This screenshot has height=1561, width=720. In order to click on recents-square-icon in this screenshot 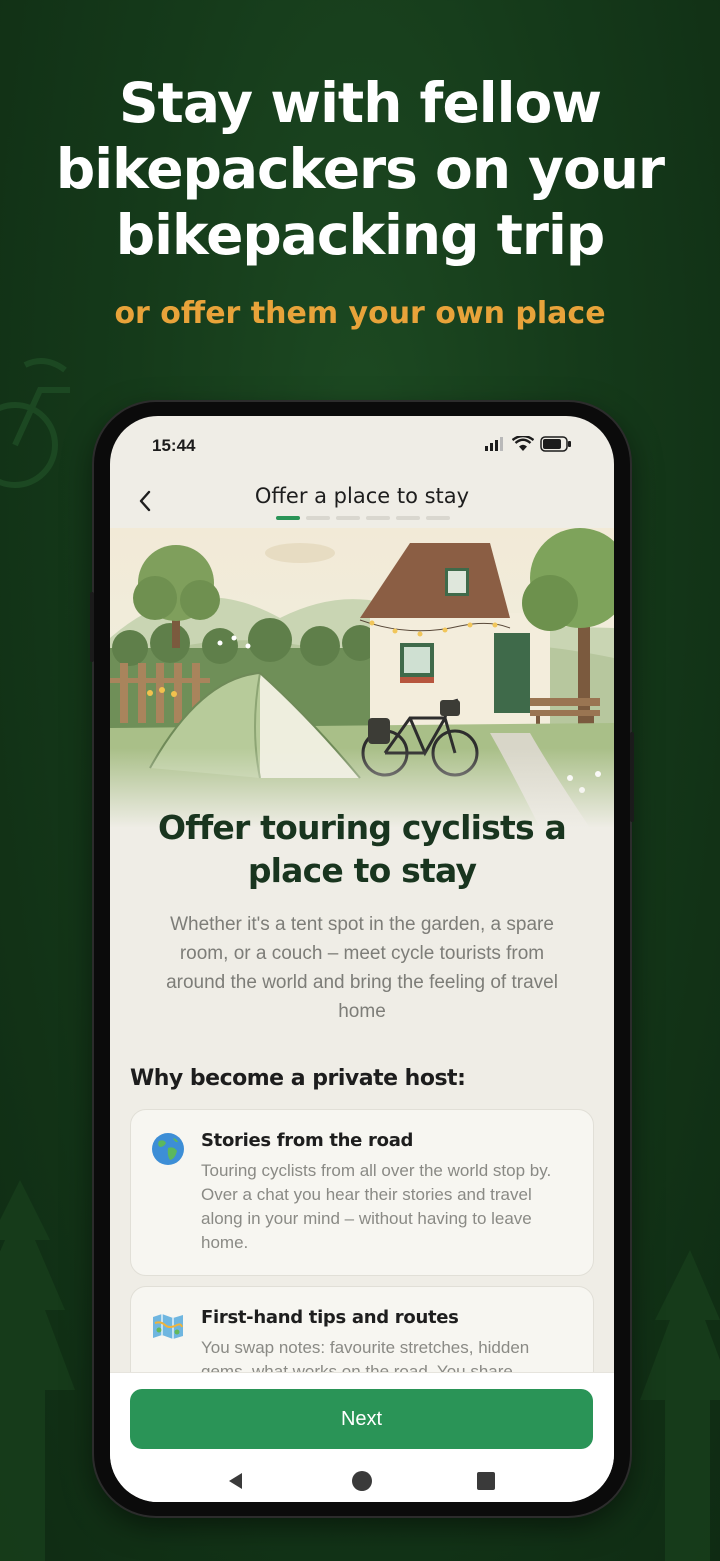, I will do `click(486, 1481)`.